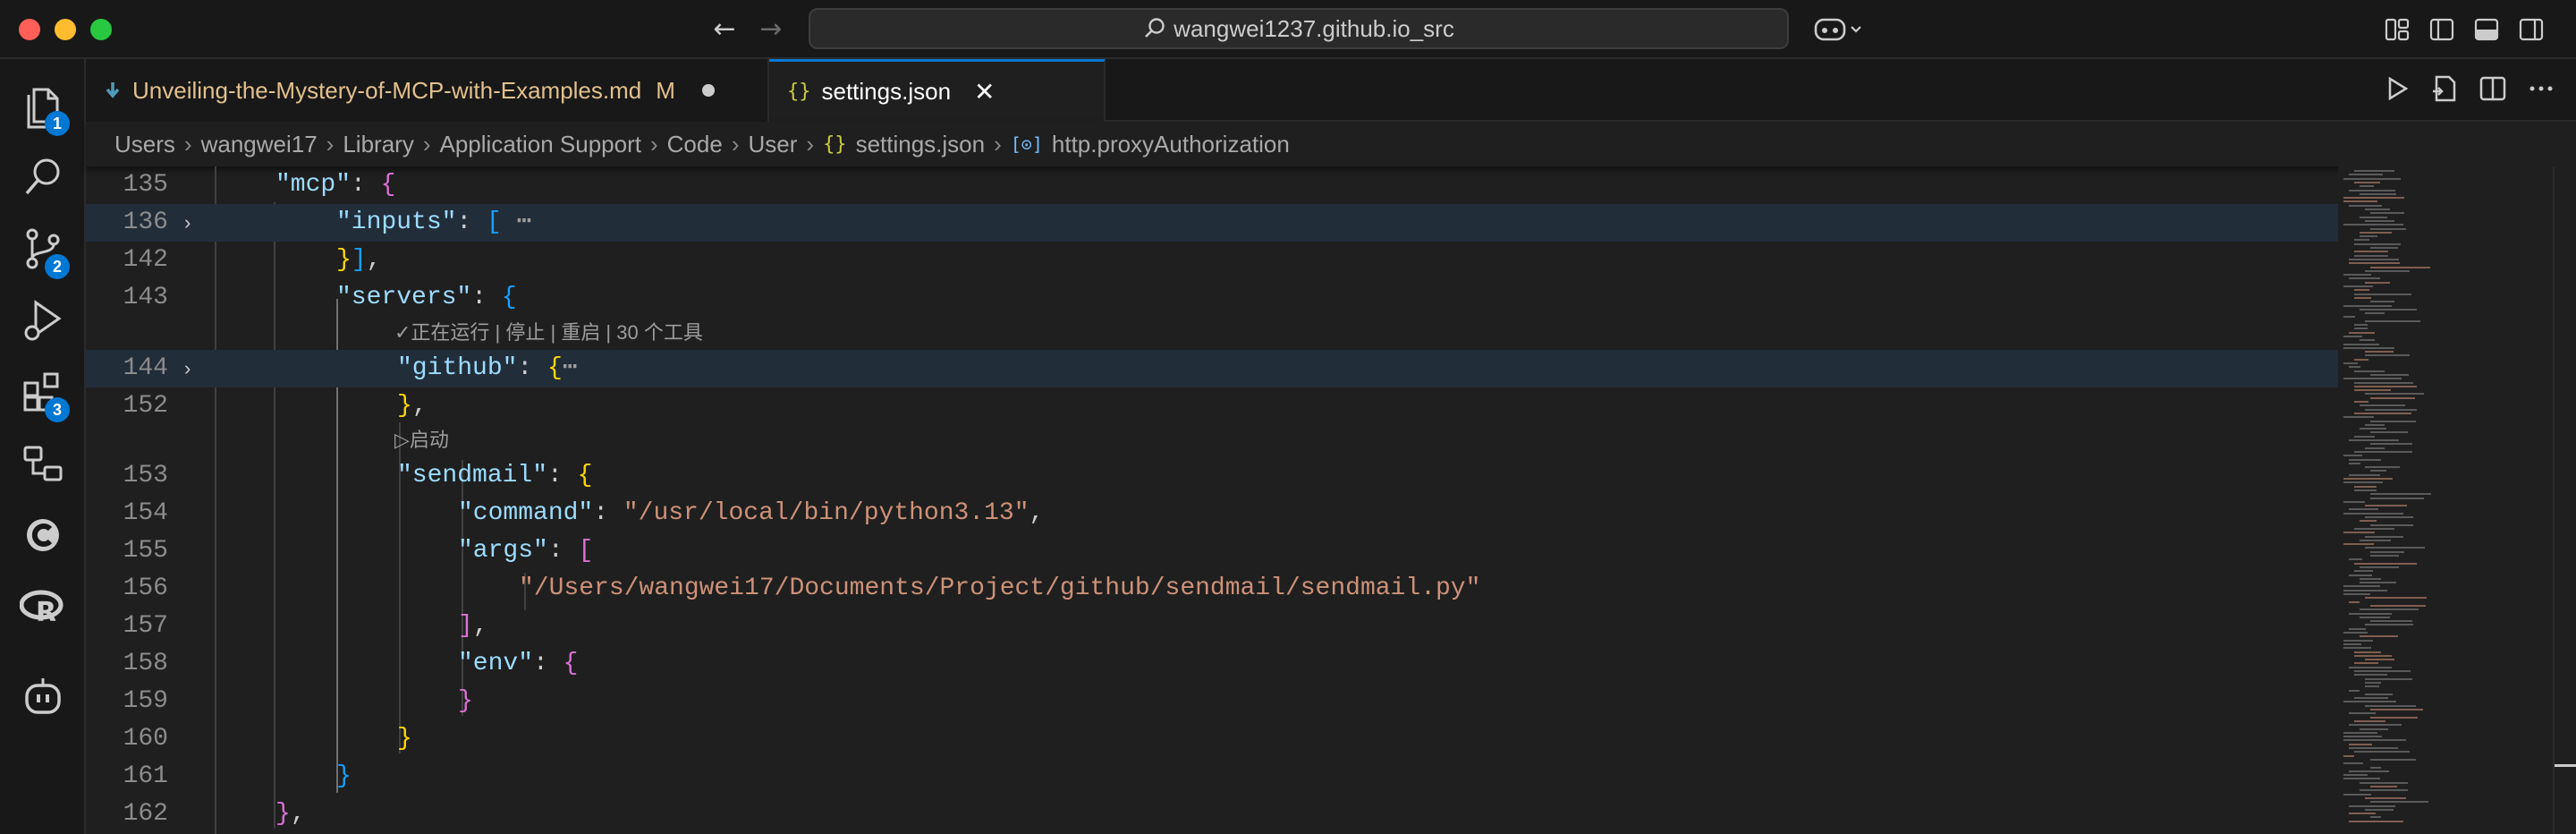 The height and width of the screenshot is (834, 2576). I want to click on go-back-button: ←, so click(724, 30).